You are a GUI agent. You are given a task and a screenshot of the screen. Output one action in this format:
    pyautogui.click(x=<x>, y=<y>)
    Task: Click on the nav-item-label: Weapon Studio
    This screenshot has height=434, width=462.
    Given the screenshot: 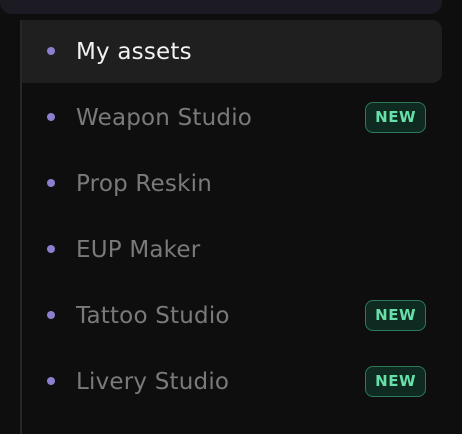 What is the action you would take?
    pyautogui.click(x=164, y=118)
    